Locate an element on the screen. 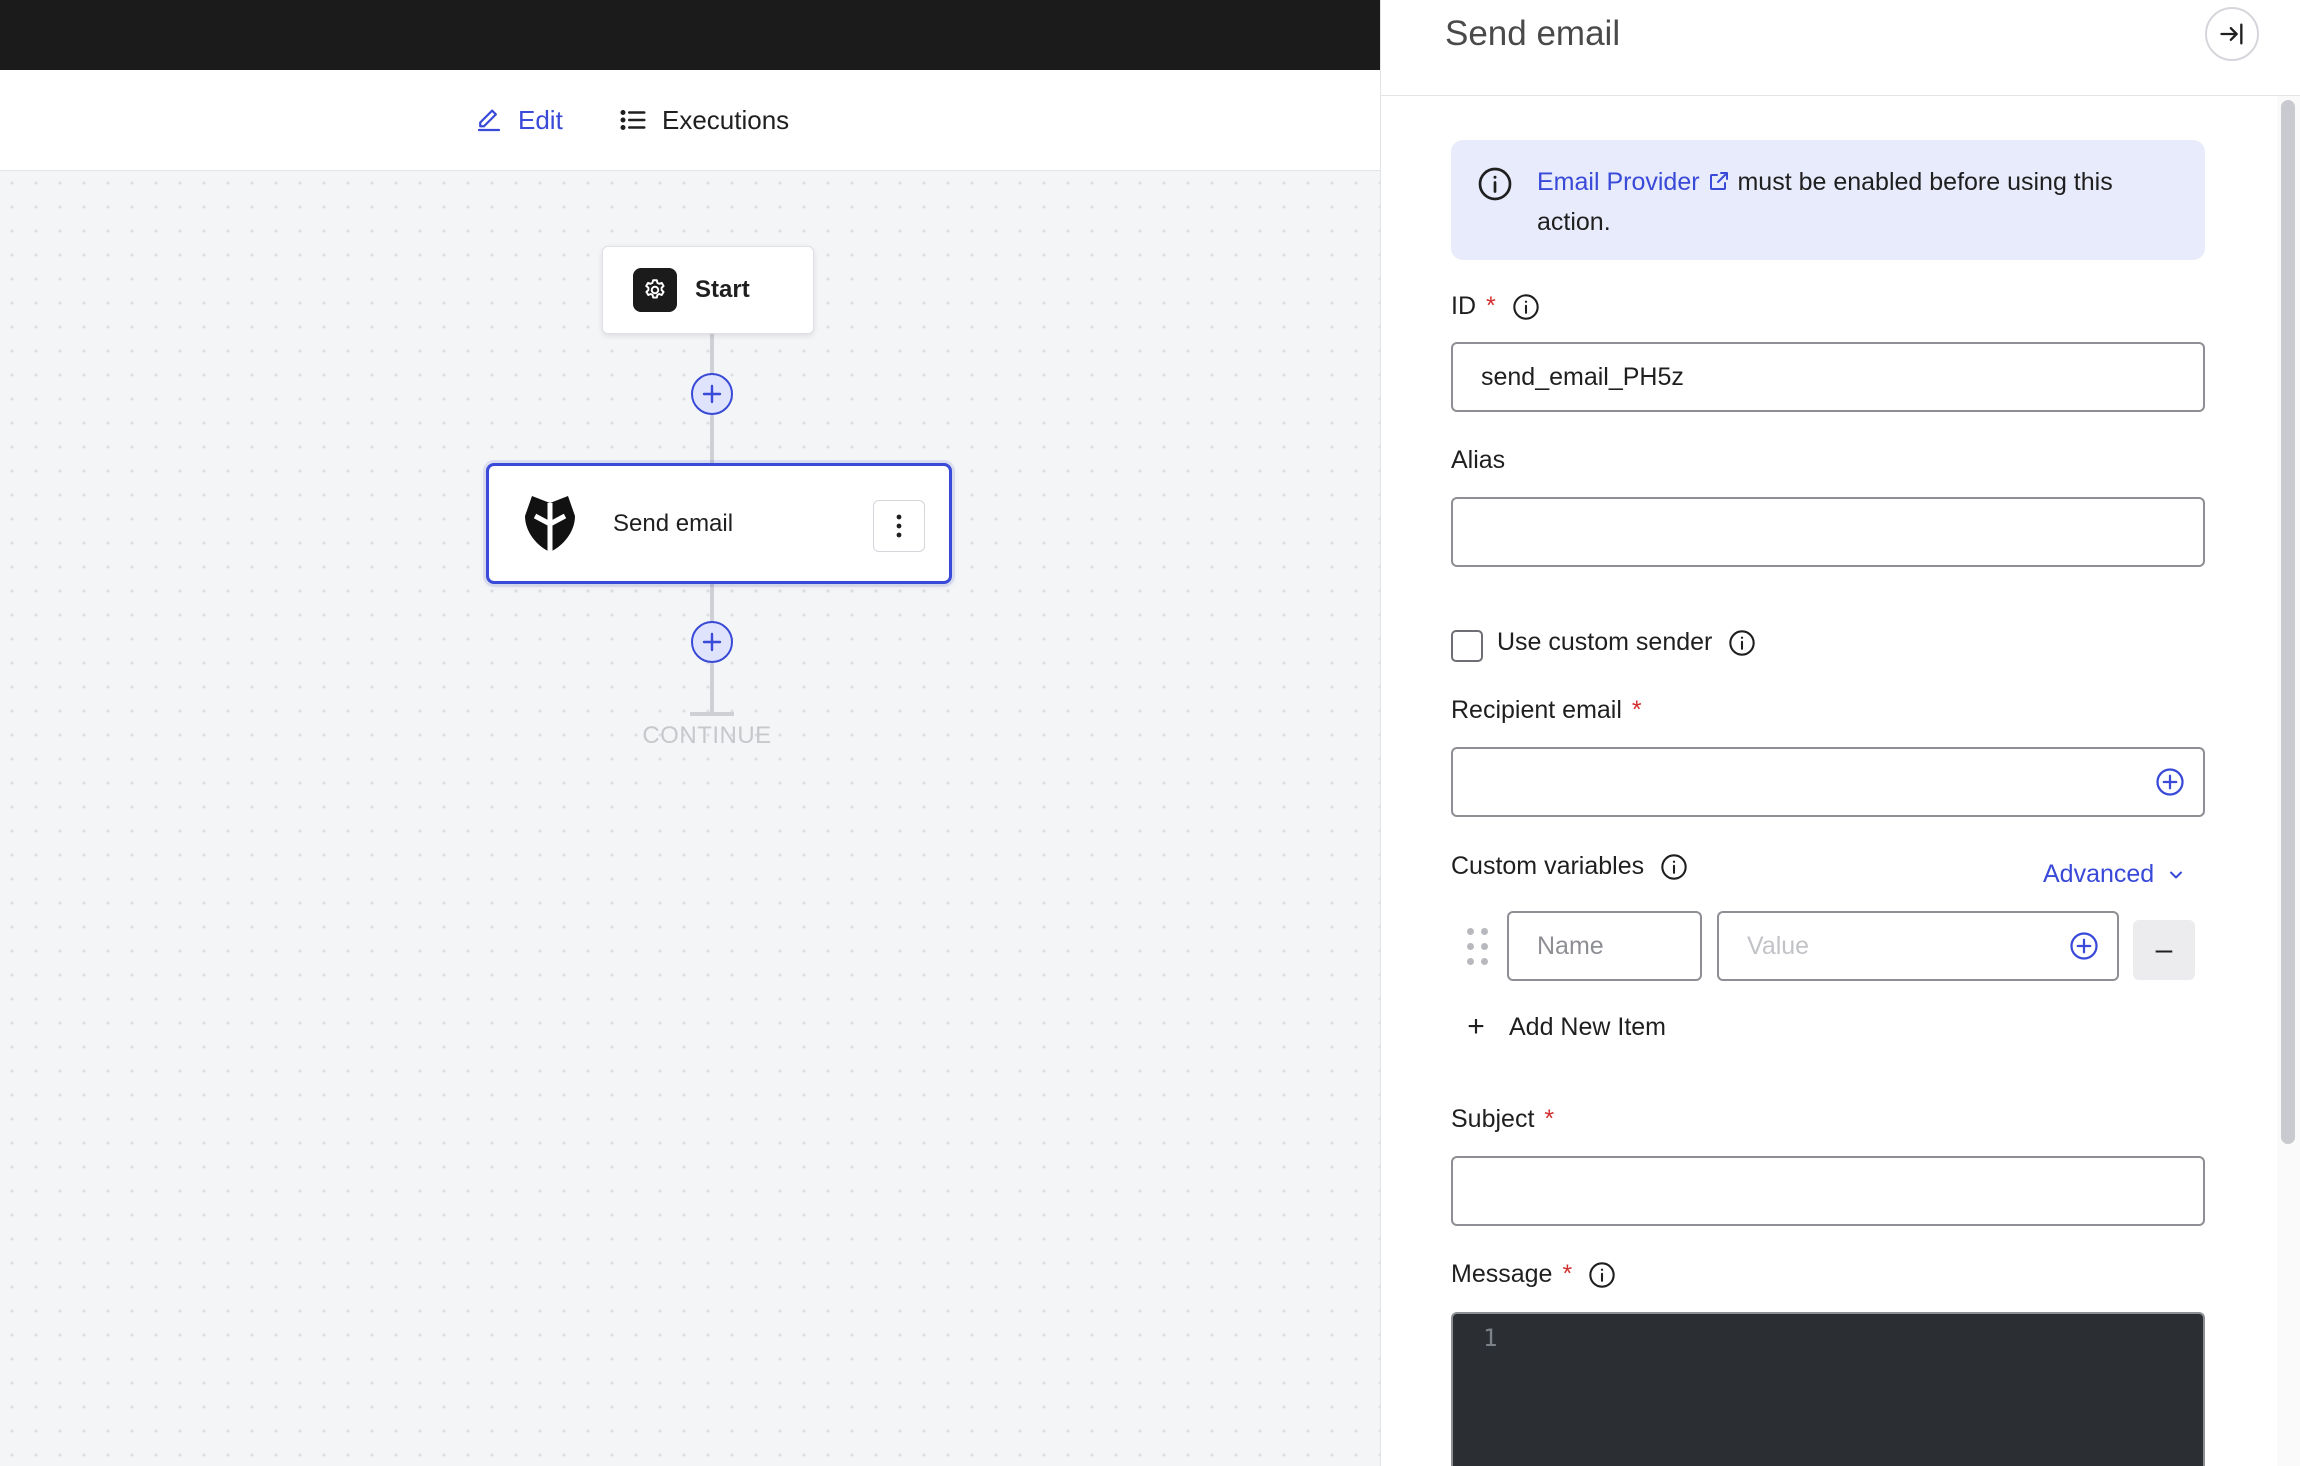 The width and height of the screenshot is (2300, 1466). recipient-input is located at coordinates (1828, 782).